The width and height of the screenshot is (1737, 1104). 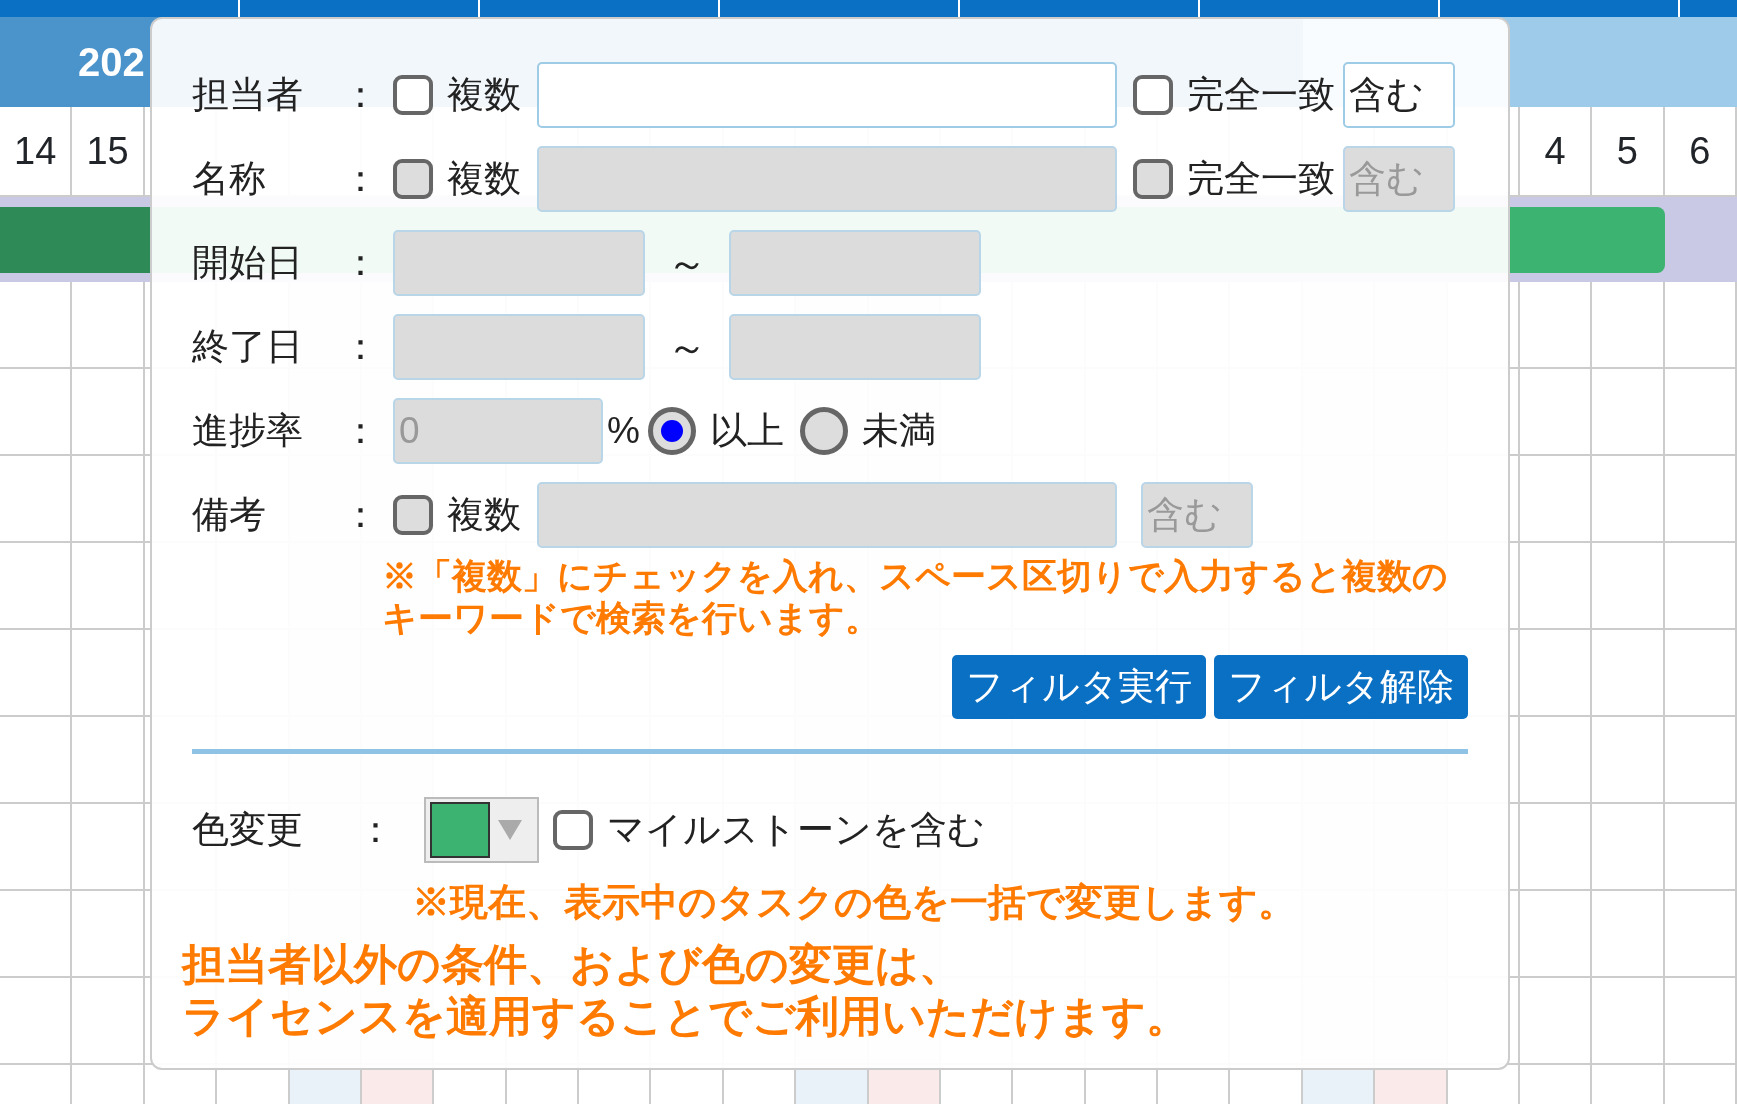 I want to click on field-label: 色変更, so click(x=248, y=829).